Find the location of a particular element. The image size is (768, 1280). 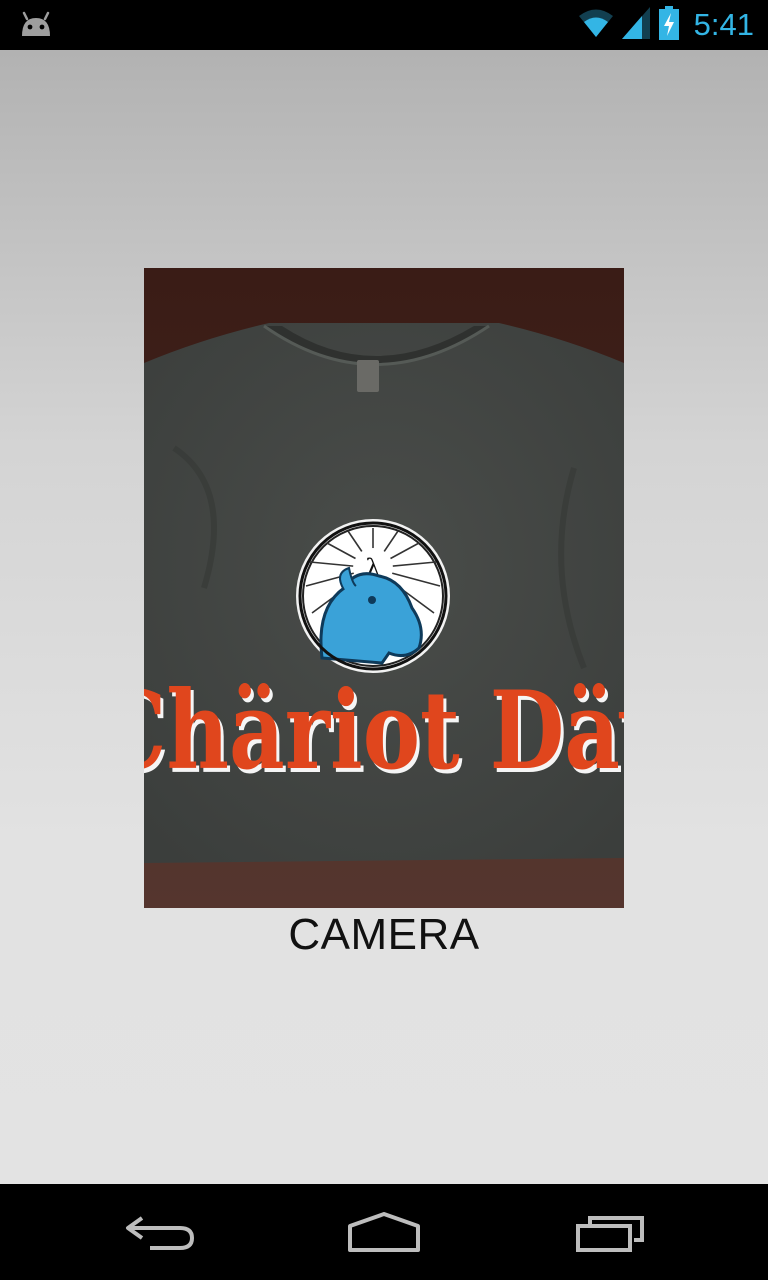

android-debug-icon is located at coordinates (36, 24).